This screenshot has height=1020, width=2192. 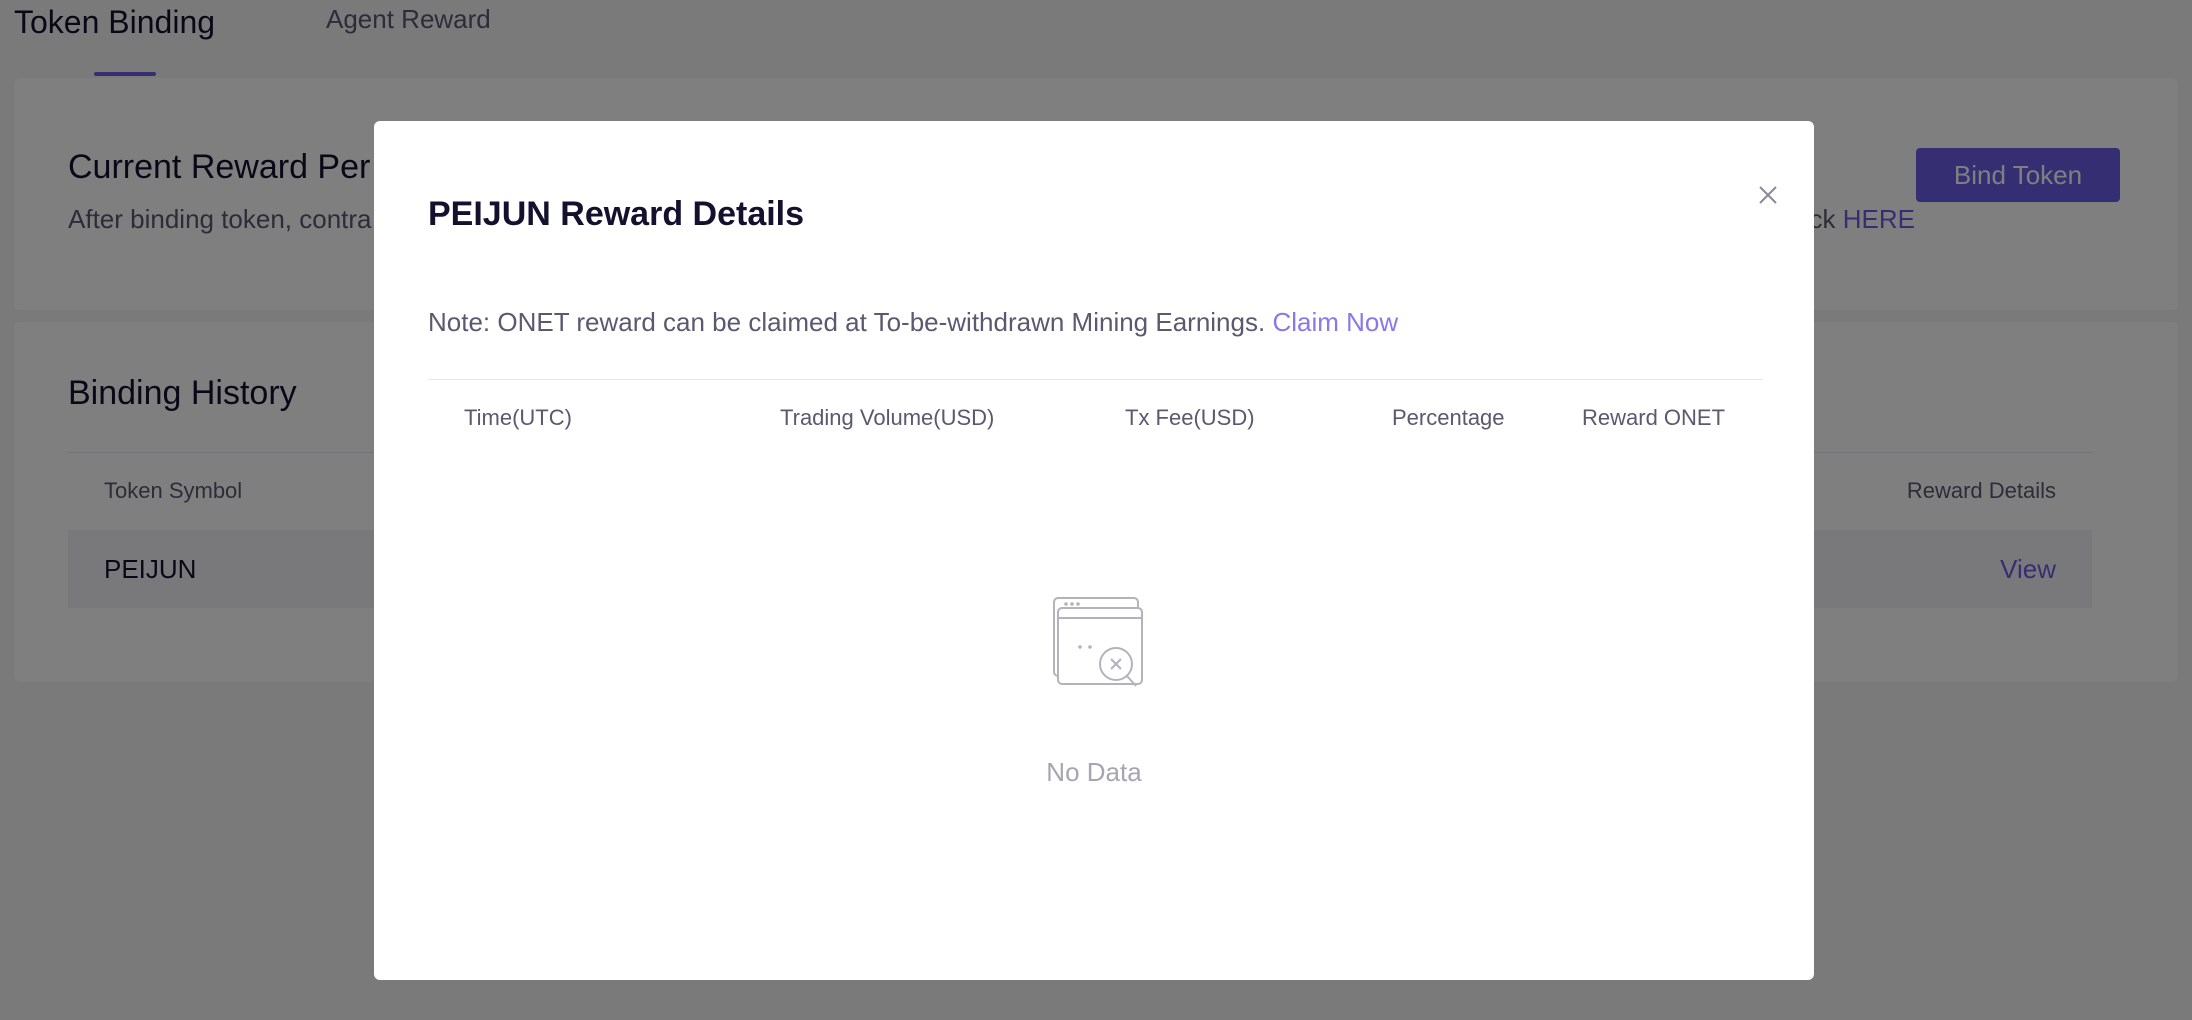 What do you see at coordinates (1335, 322) in the screenshot?
I see `claim-now-link: Claim Now` at bounding box center [1335, 322].